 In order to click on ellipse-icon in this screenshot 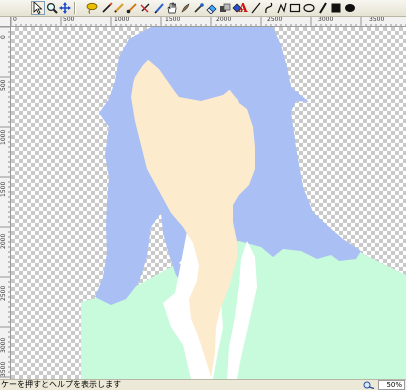, I will do `click(309, 8)`.